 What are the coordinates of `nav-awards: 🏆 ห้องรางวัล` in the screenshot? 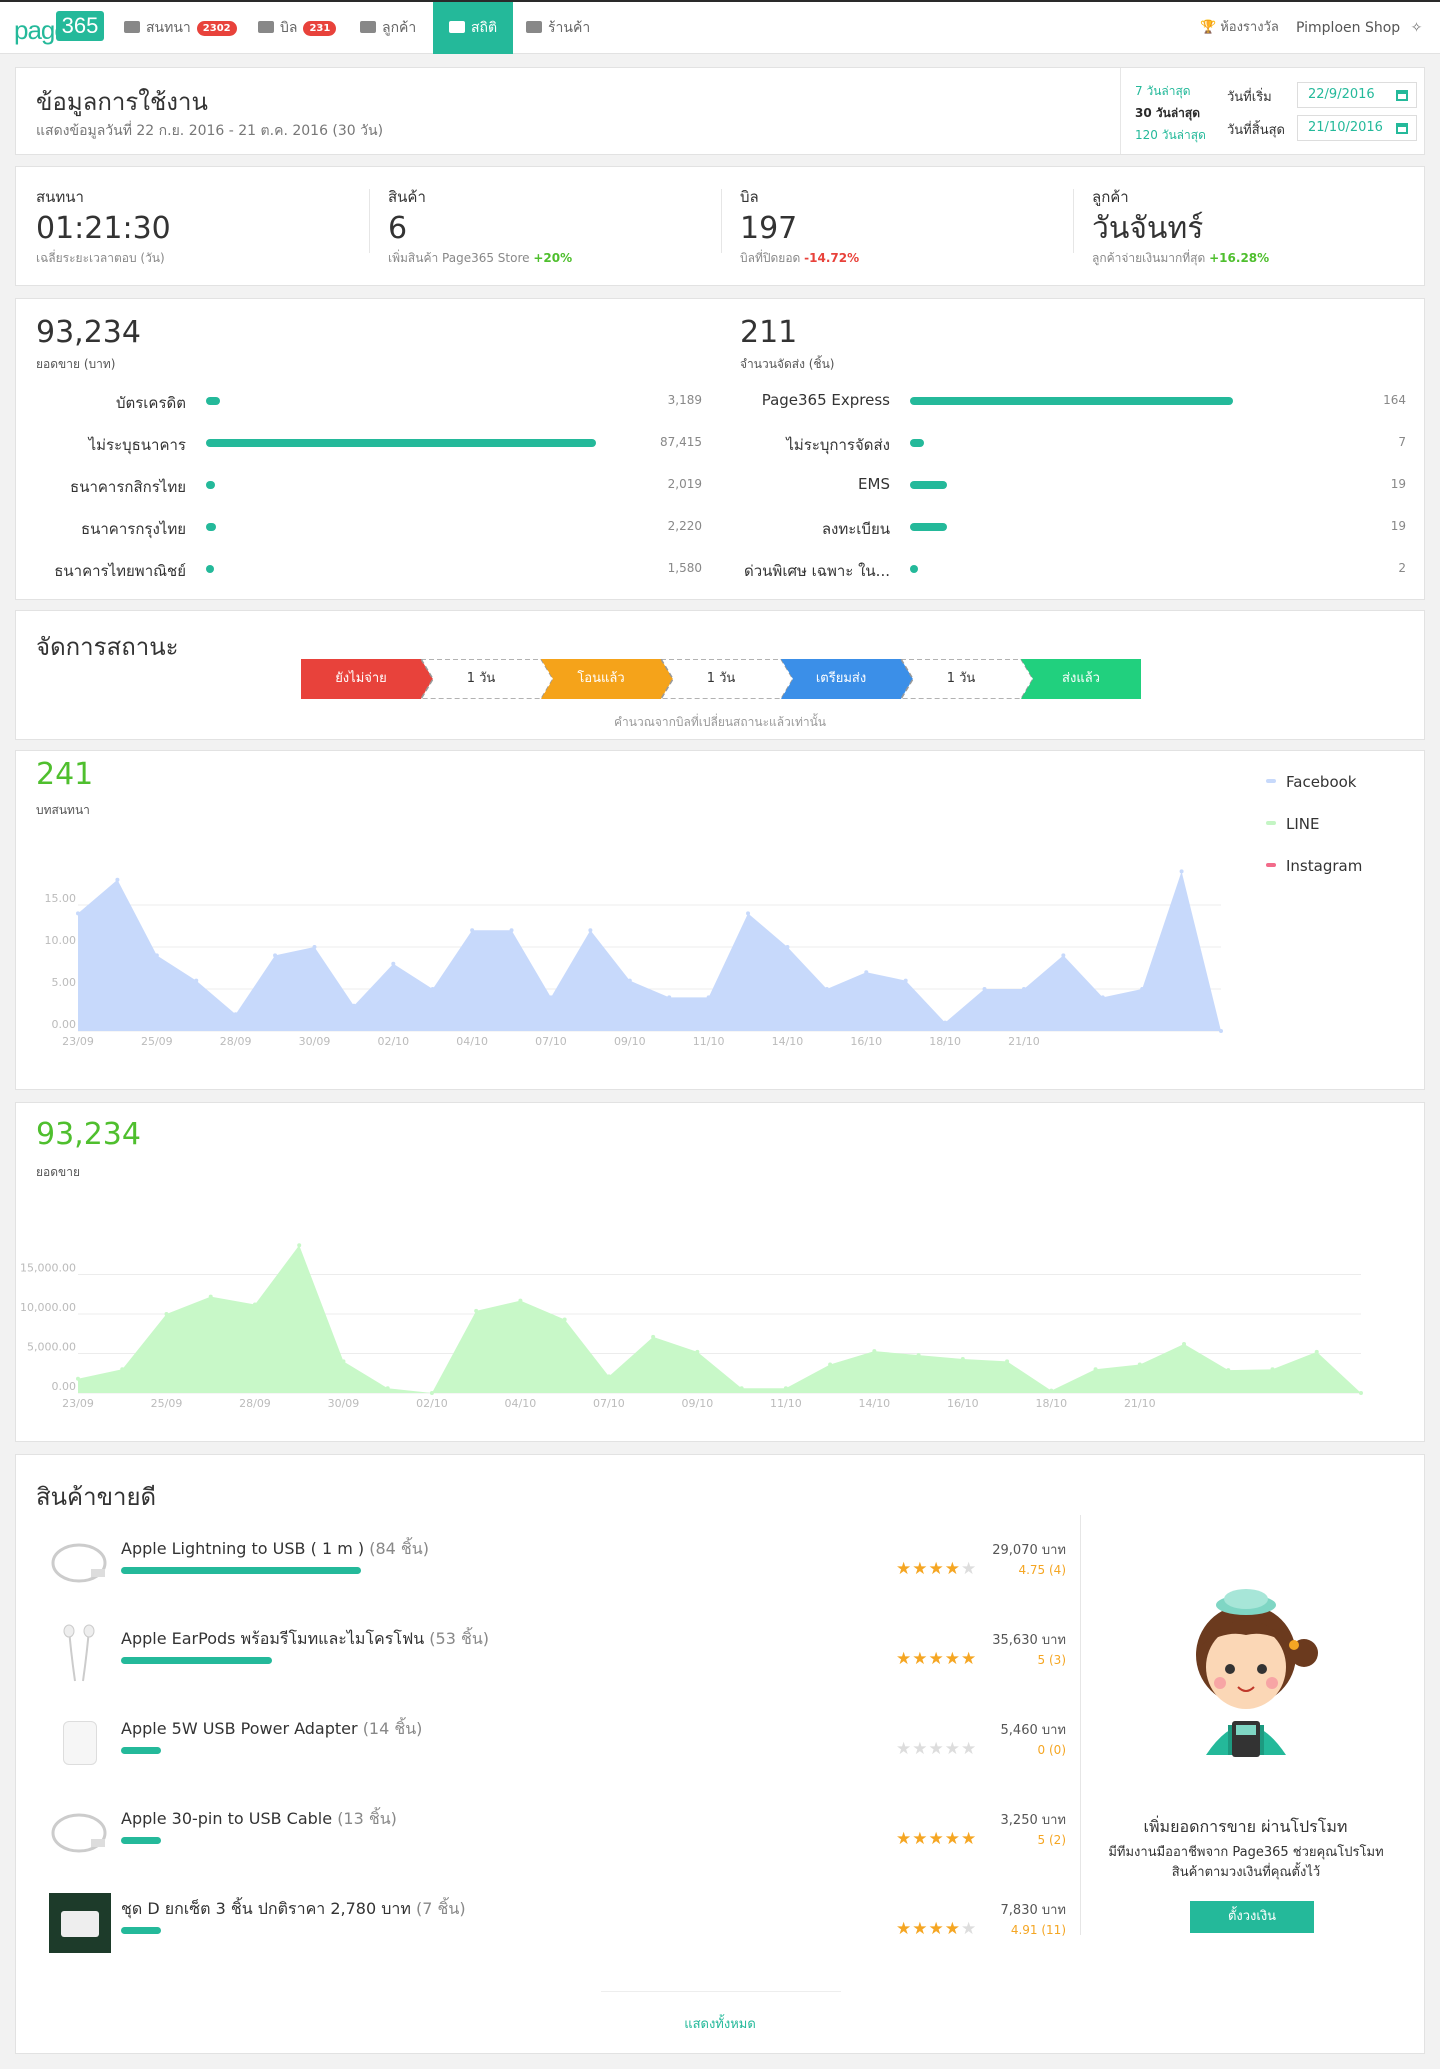 It's located at (1239, 28).